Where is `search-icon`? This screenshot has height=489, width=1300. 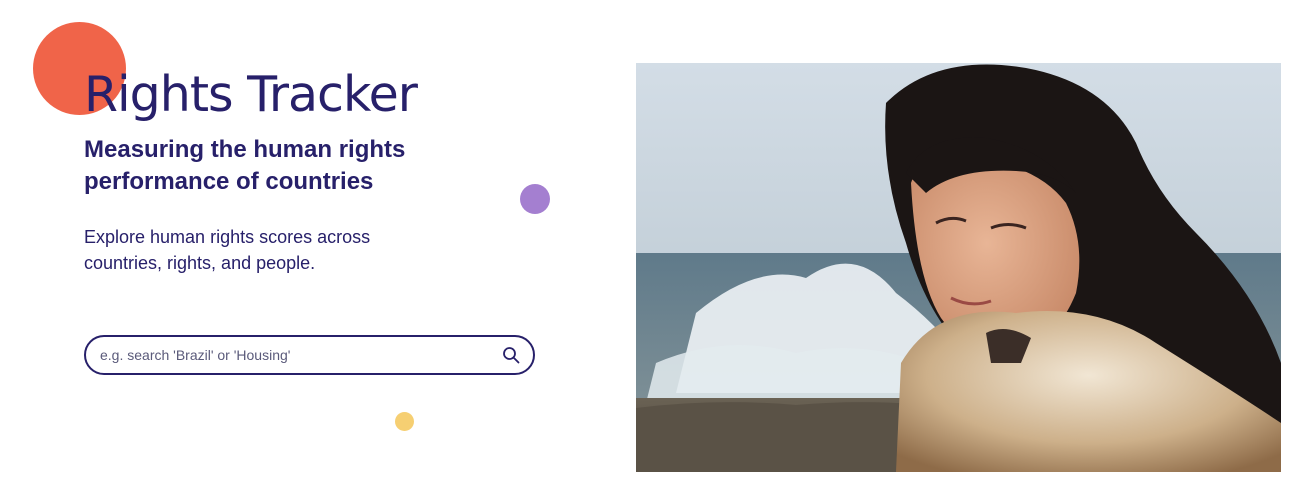 search-icon is located at coordinates (511, 355).